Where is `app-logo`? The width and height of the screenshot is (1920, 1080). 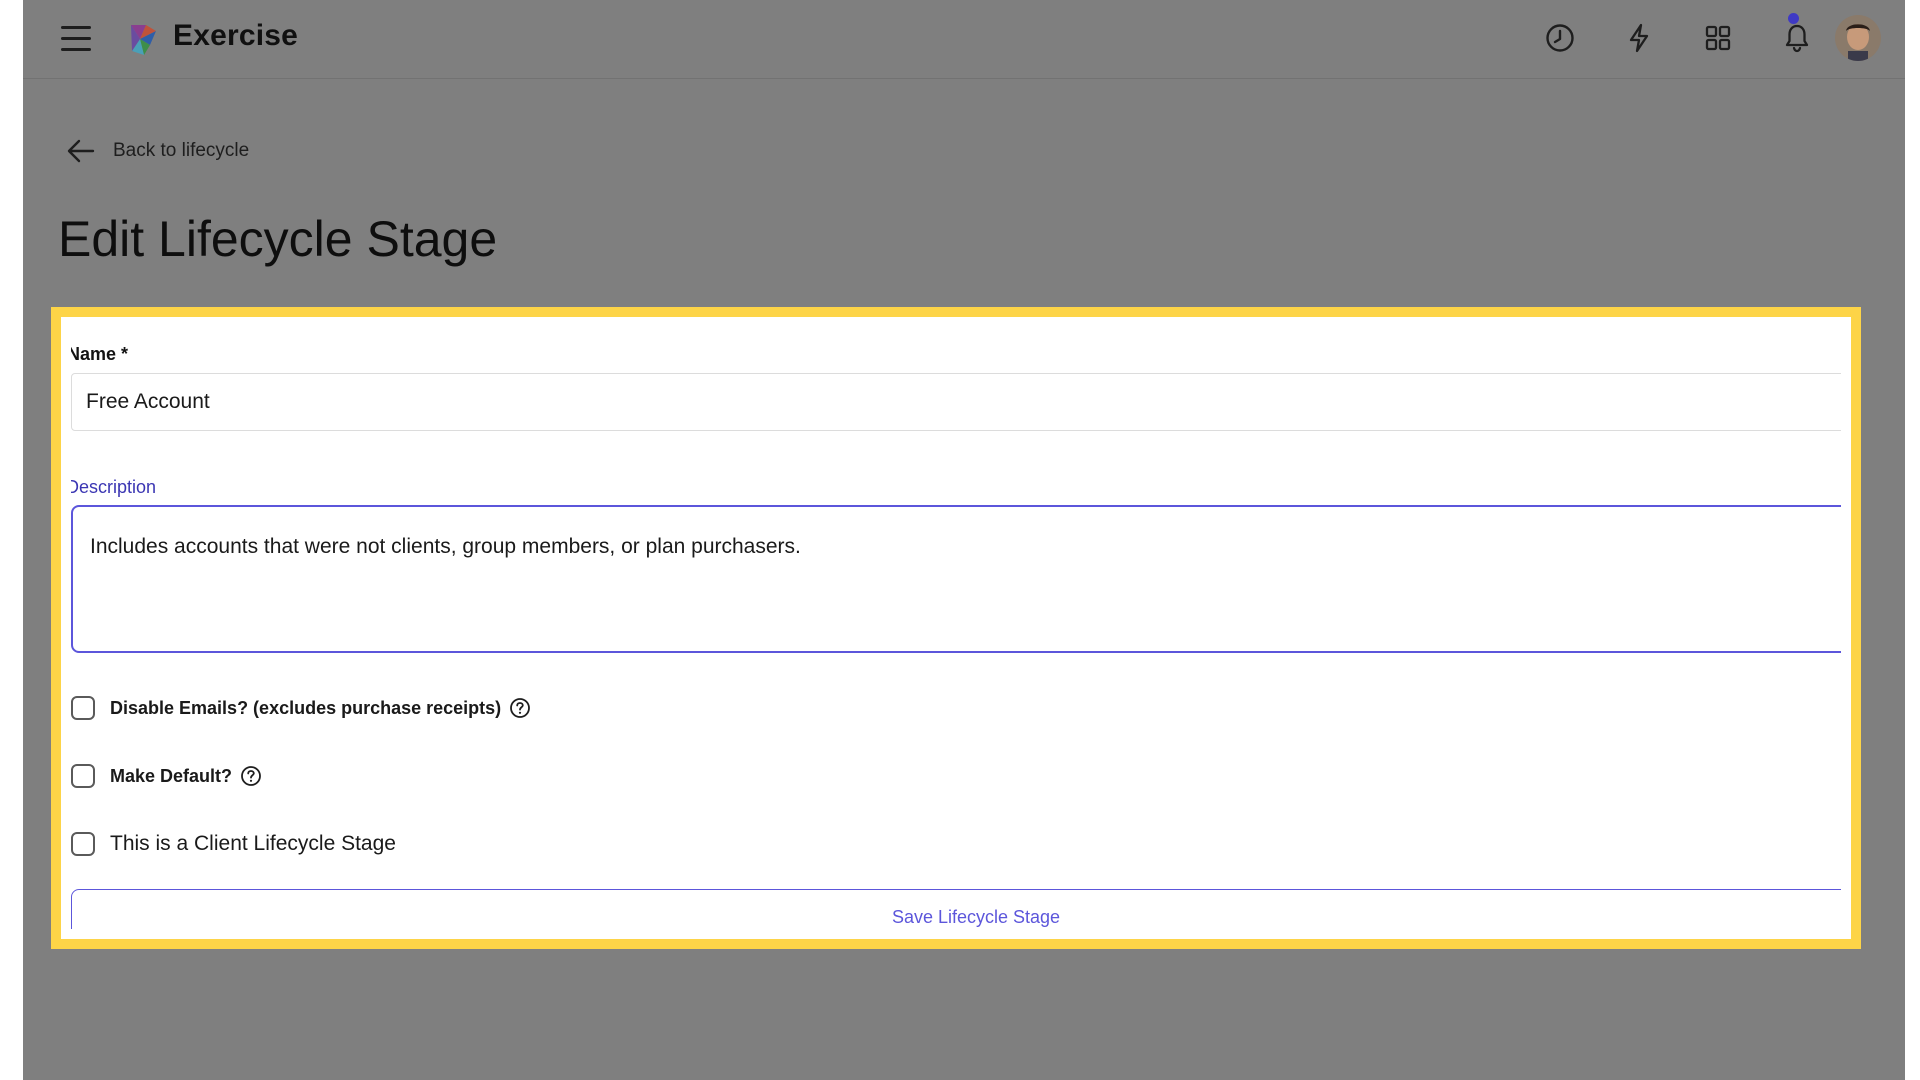 app-logo is located at coordinates (144, 39).